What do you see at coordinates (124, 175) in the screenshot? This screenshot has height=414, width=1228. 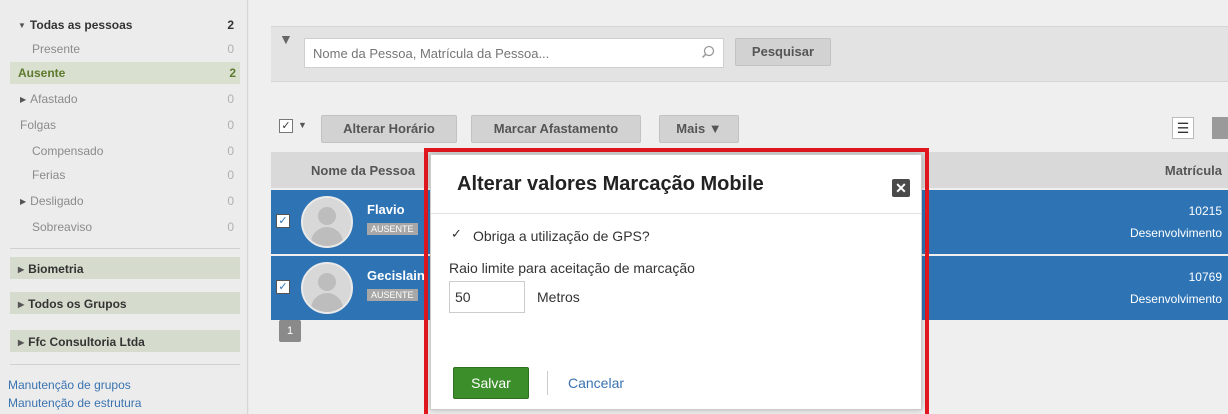 I see `sidebar-item-ferias: Ferias 0` at bounding box center [124, 175].